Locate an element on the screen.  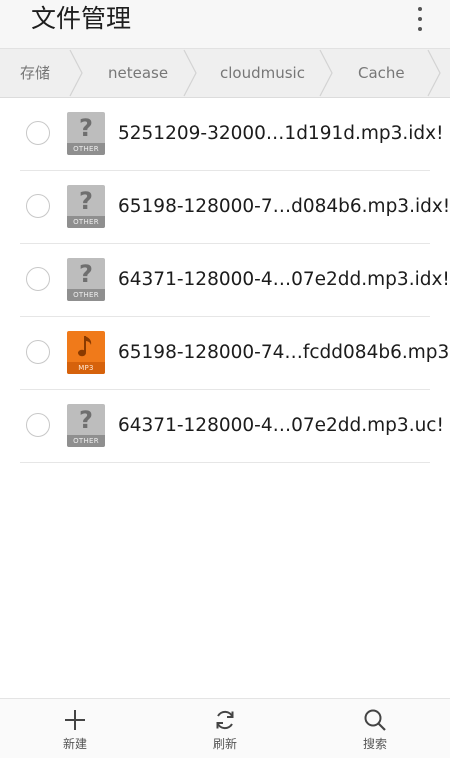
list-item: ? OTHER 5251209-32000…1d191d.mp3.idx! is located at coordinates (232, 134).